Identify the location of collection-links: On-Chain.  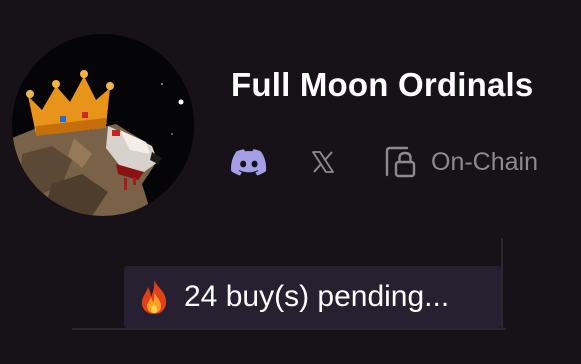
(383, 162).